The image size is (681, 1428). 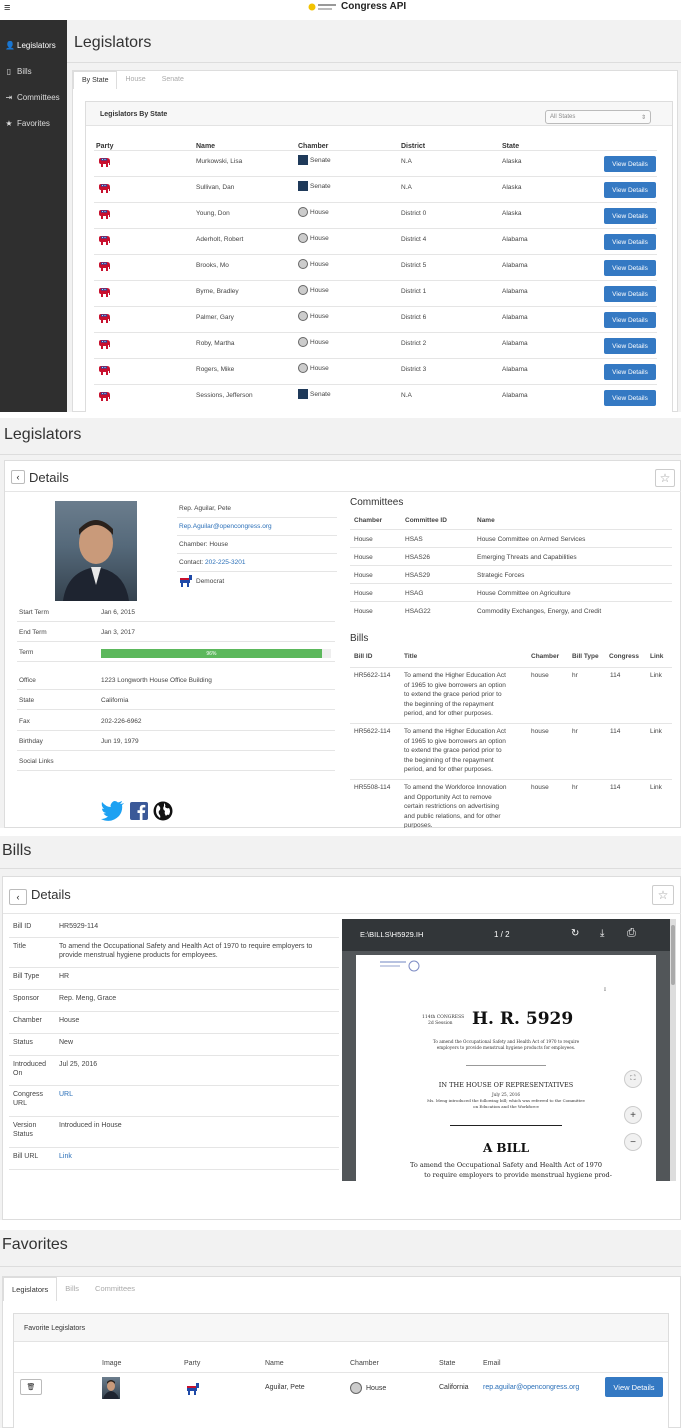 I want to click on field-value: URL, so click(x=66, y=1094).